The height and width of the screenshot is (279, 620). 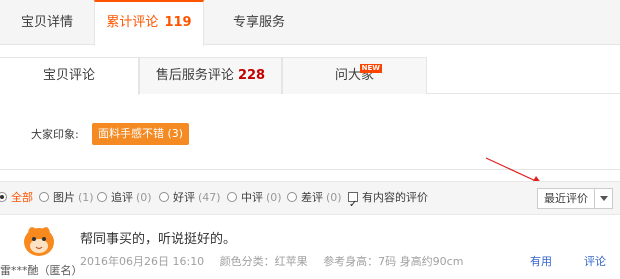 I want to click on reply-link: 评论, so click(x=595, y=261).